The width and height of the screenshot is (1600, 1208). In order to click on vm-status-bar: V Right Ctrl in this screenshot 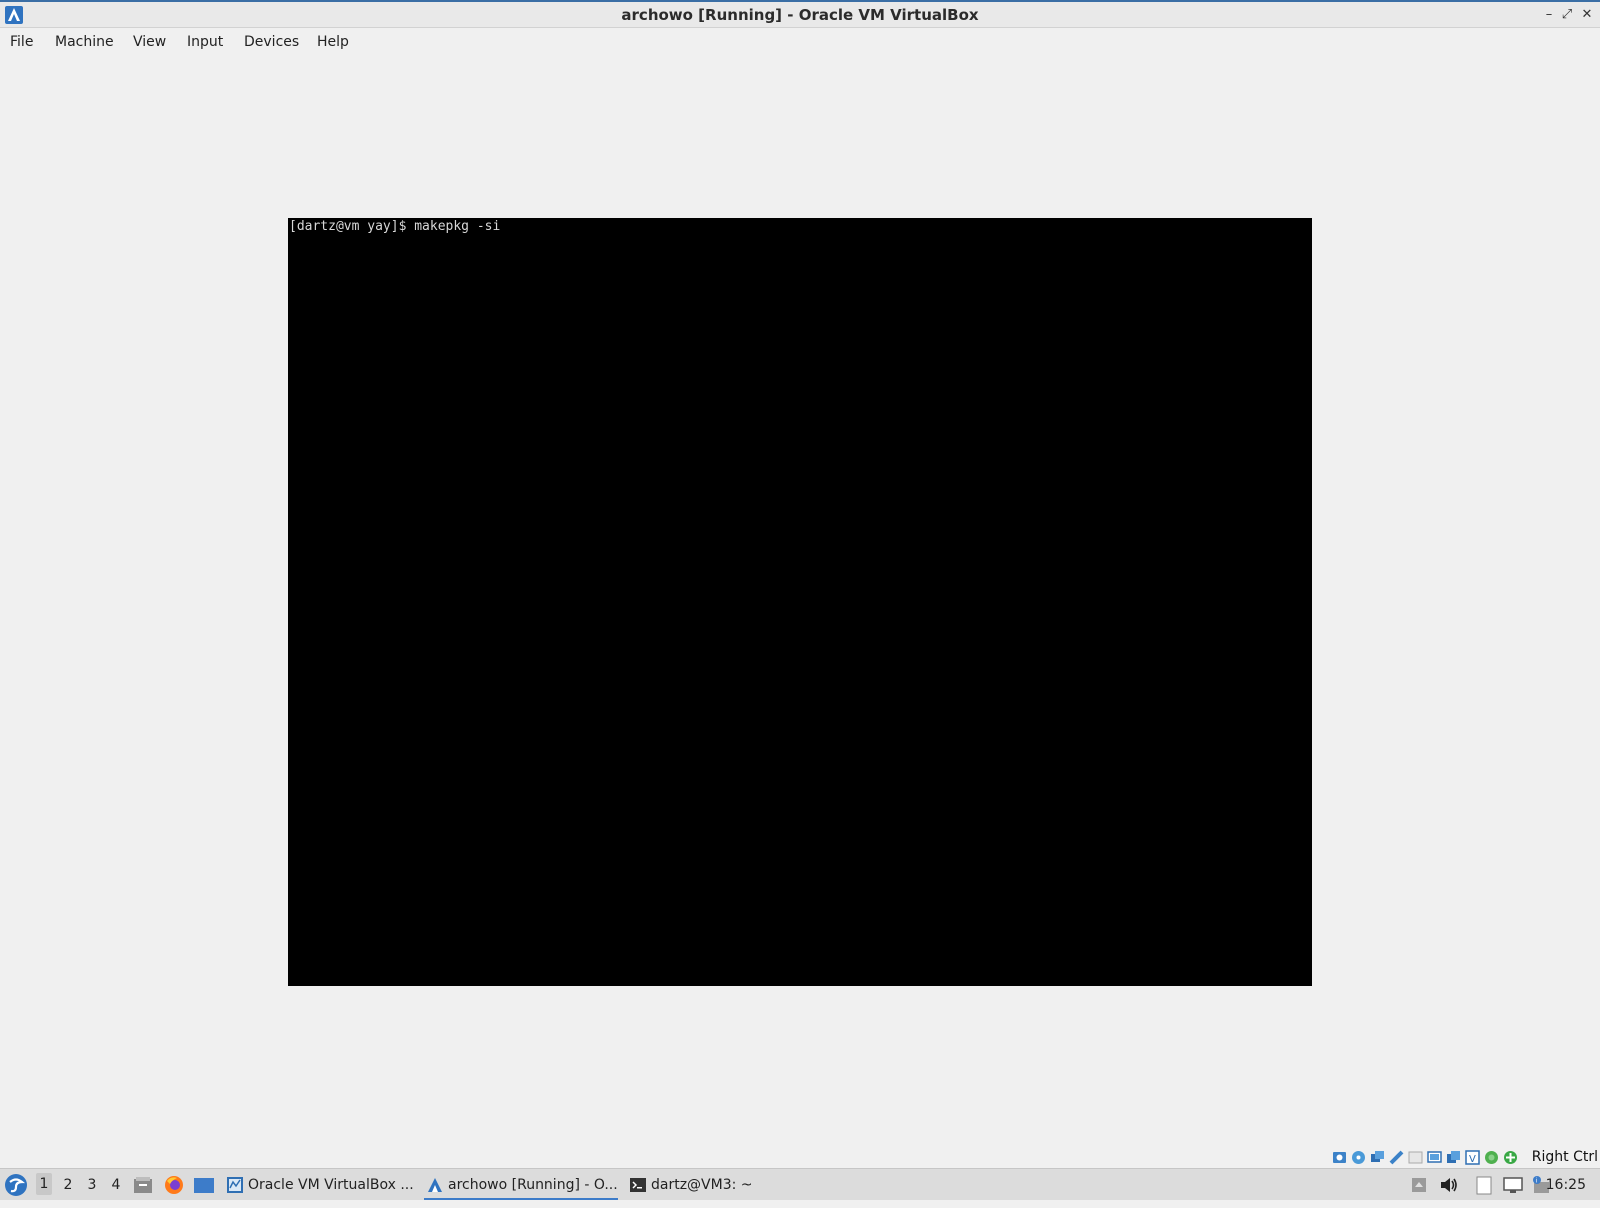, I will do `click(1465, 1158)`.